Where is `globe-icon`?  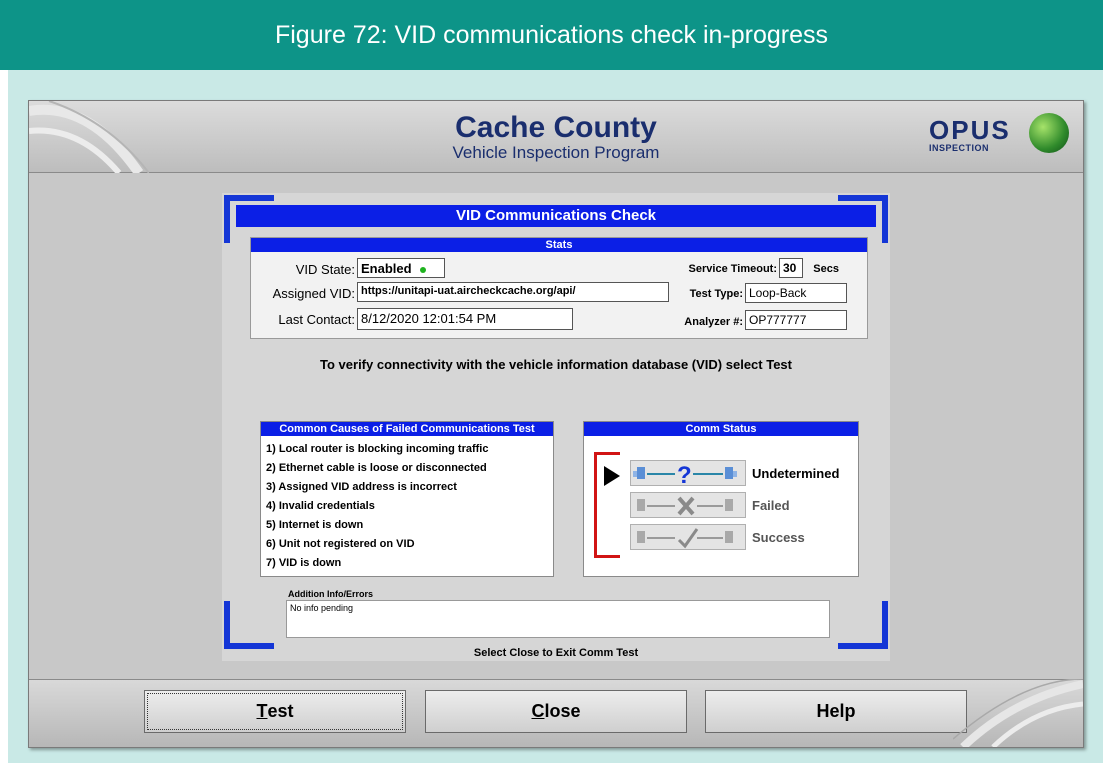
globe-icon is located at coordinates (1049, 133).